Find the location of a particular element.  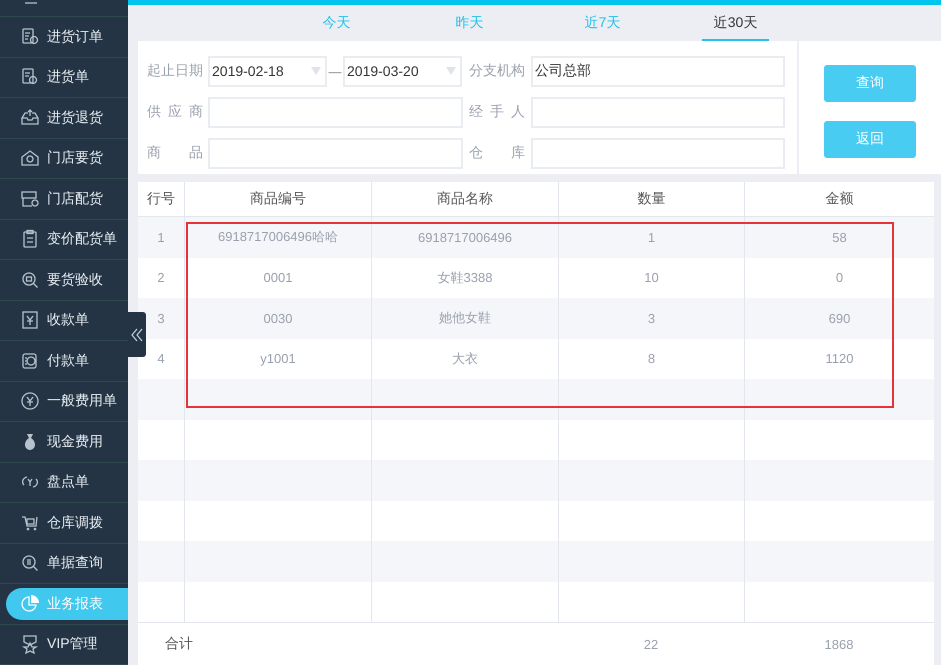

table-cell: 她他女鞋 is located at coordinates (464, 318).